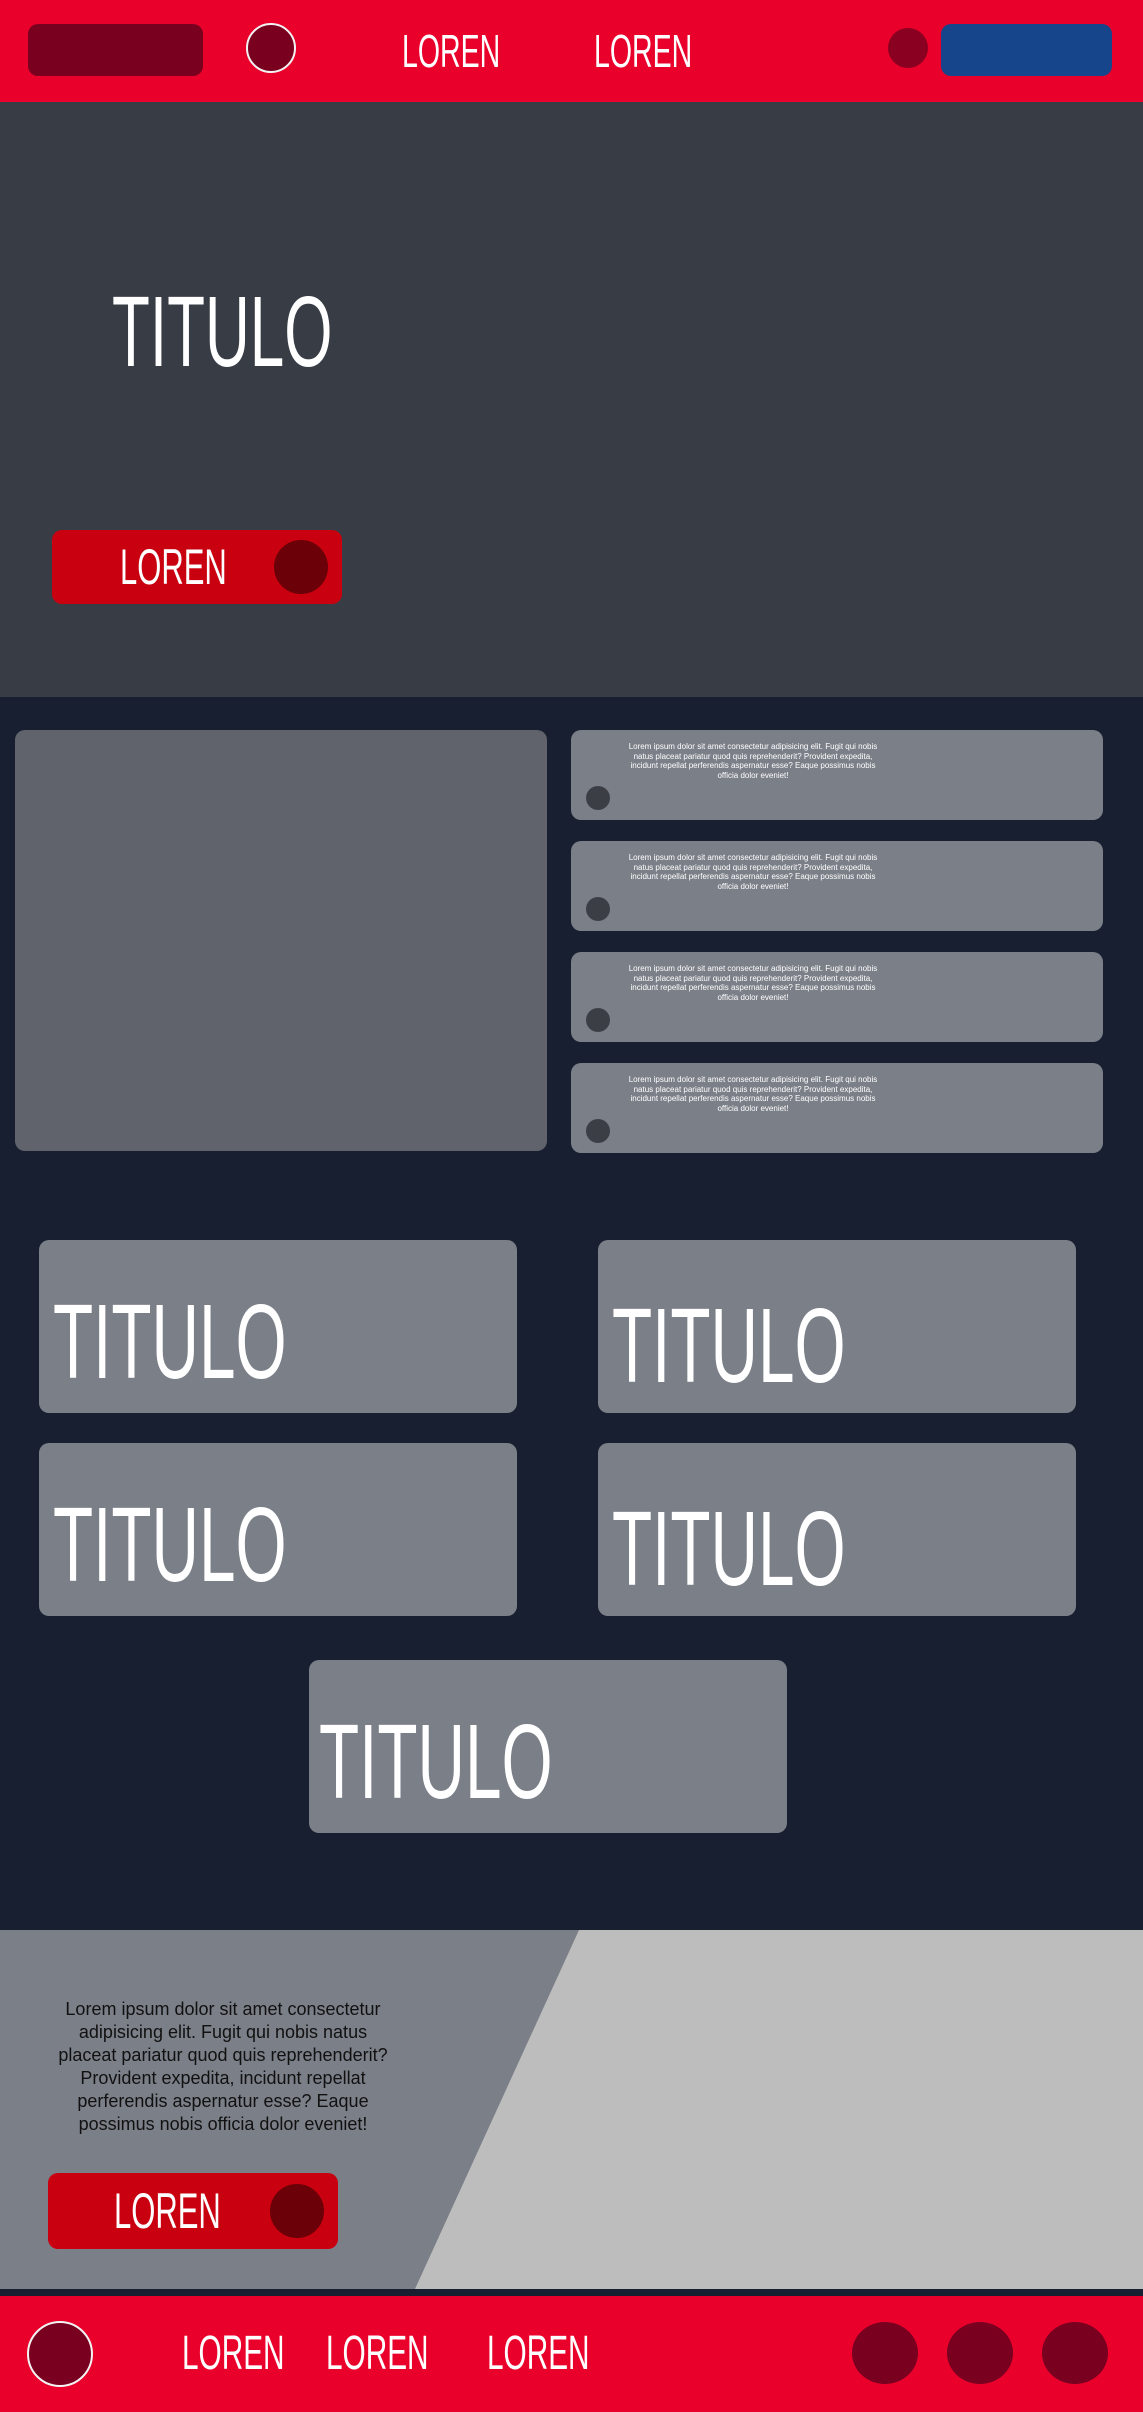  What do you see at coordinates (538, 2353) in the screenshot?
I see `footer-link-3-label: LOREN` at bounding box center [538, 2353].